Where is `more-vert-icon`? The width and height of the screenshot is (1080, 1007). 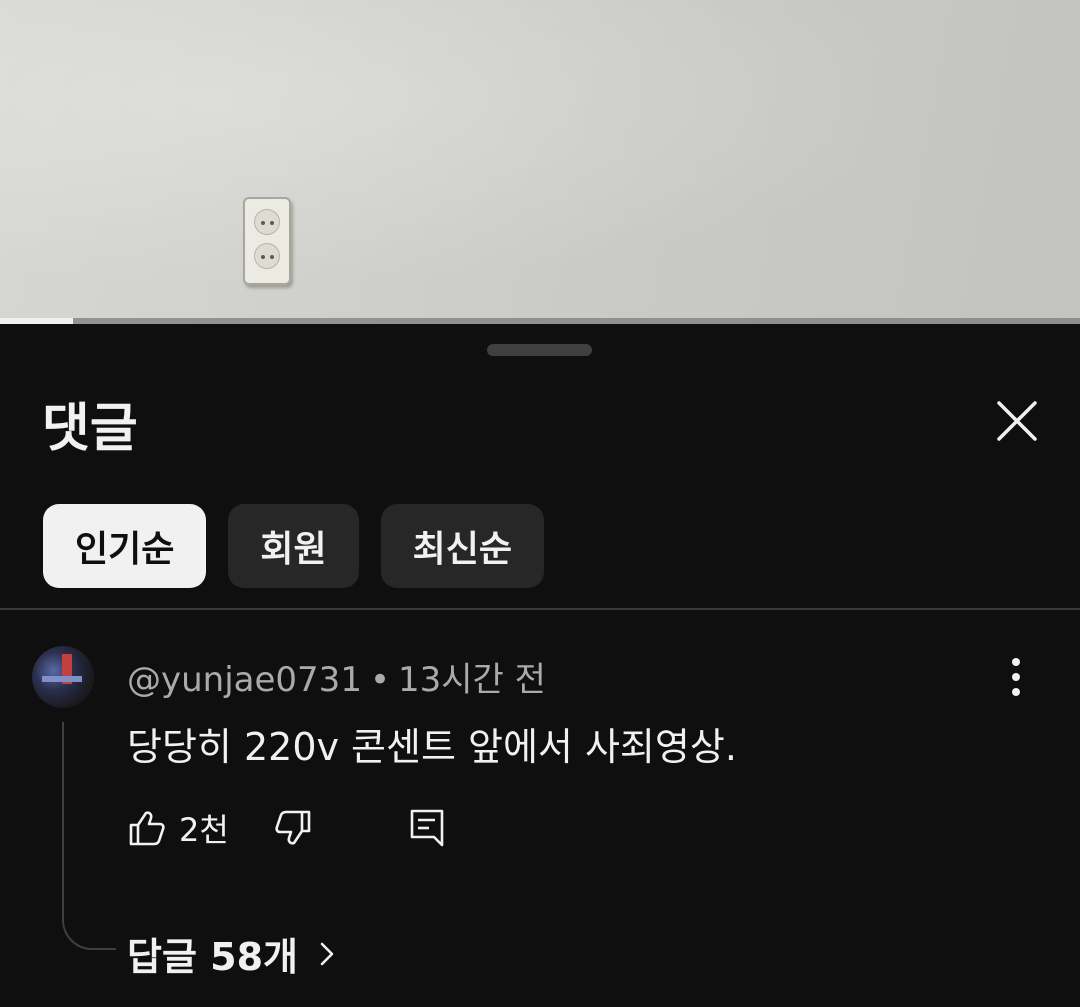 more-vert-icon is located at coordinates (1016, 677).